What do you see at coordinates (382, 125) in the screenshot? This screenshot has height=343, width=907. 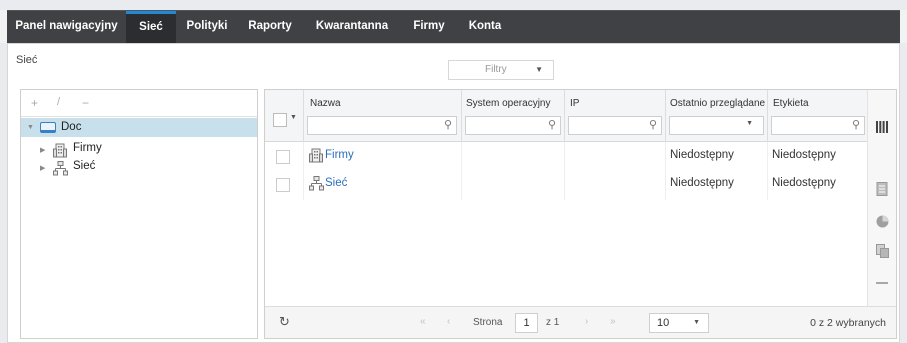 I see `name-filter-input: ⚲` at bounding box center [382, 125].